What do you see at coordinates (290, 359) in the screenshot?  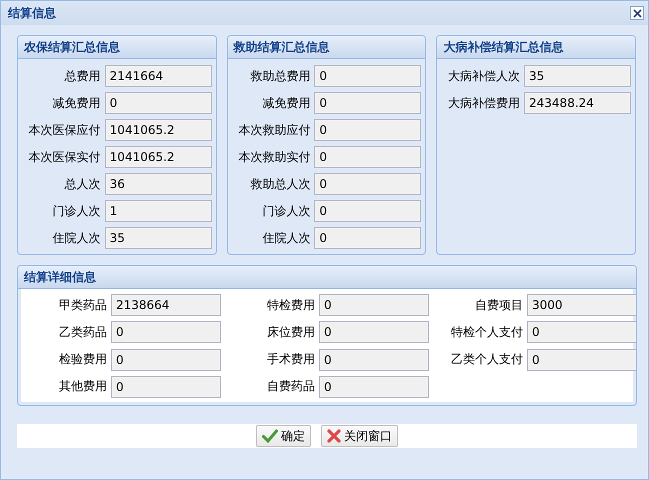 I see `field-label: 手术费用` at bounding box center [290, 359].